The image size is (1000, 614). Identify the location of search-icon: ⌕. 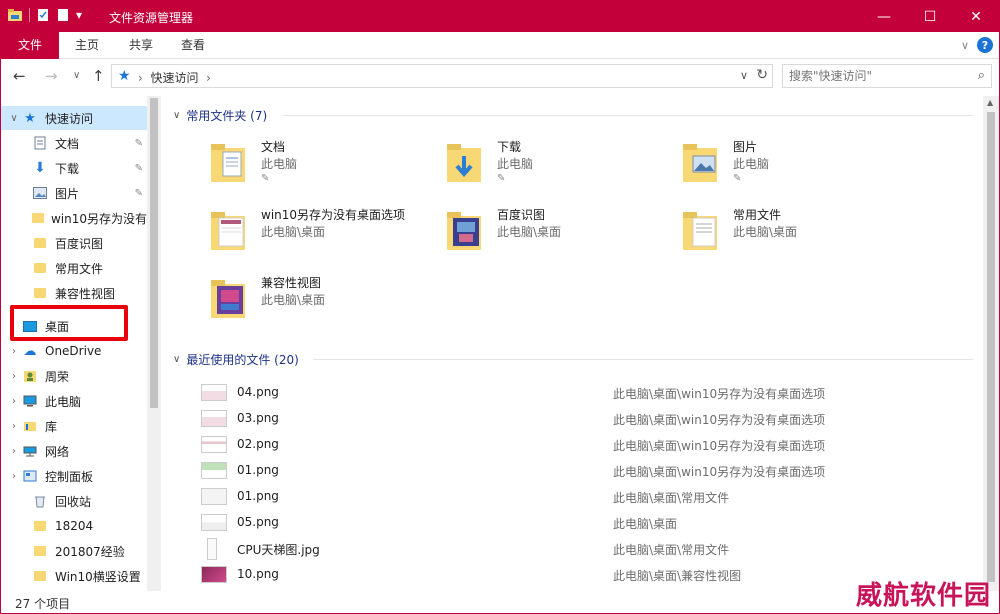
(981, 75).